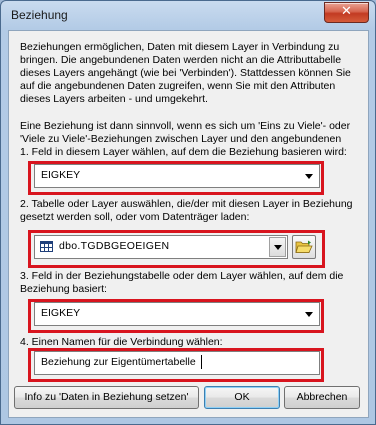 This screenshot has height=425, width=376. Describe the element at coordinates (61, 175) in the screenshot. I see `layer-field-value: EIGKEY` at that location.